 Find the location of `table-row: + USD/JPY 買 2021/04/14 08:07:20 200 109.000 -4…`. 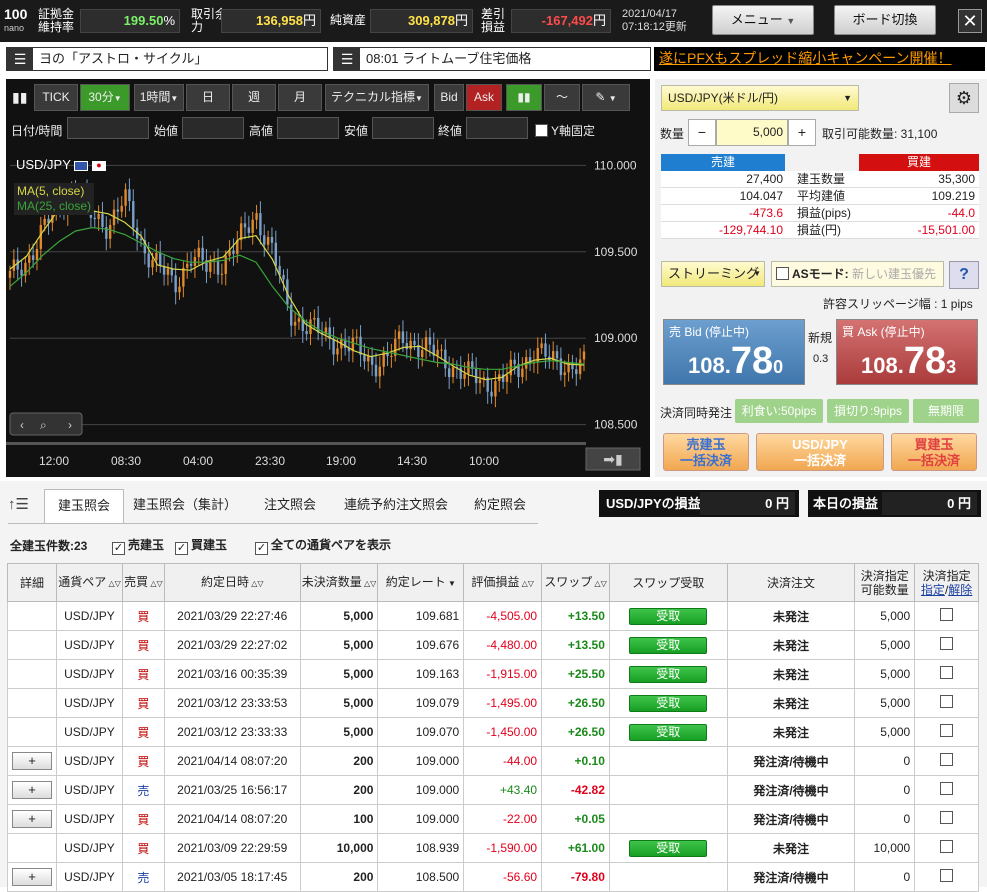

table-row: + USD/JPY 買 2021/04/14 08:07:20 200 109.000 -4… is located at coordinates (493, 761).